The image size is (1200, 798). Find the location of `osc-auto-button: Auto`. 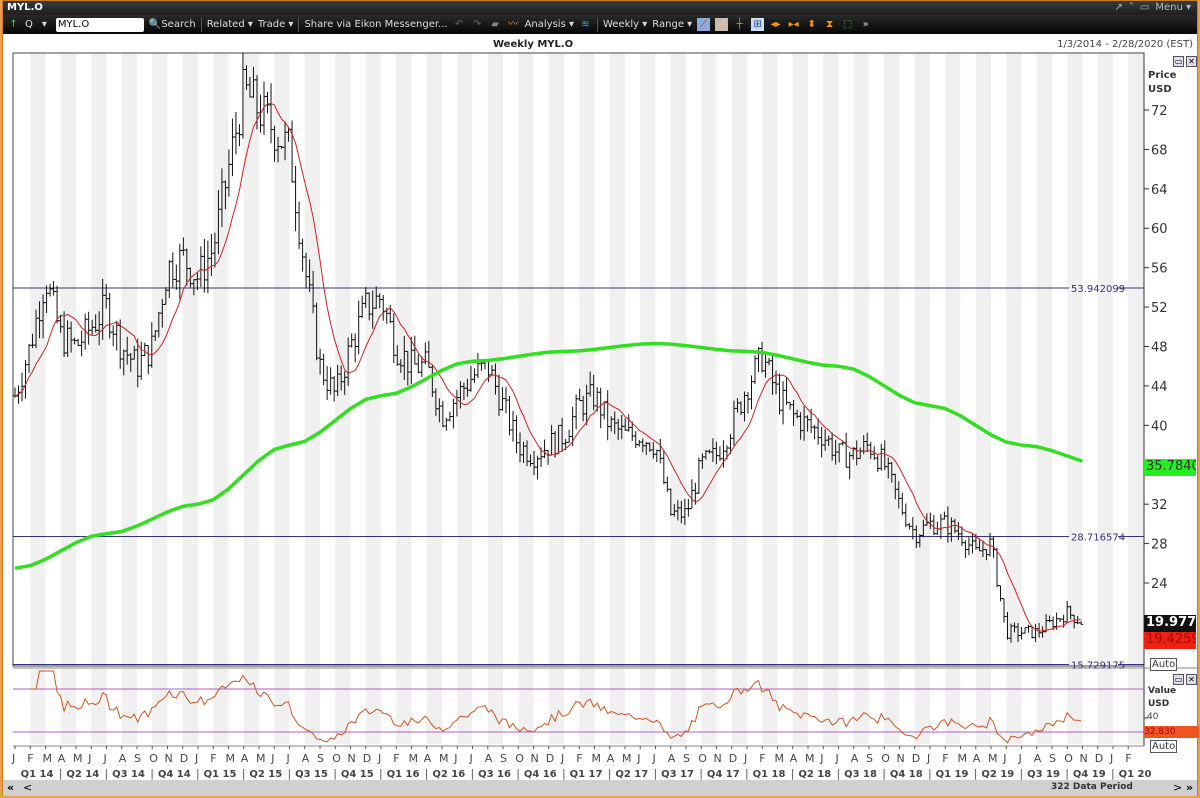

osc-auto-button: Auto is located at coordinates (1164, 746).